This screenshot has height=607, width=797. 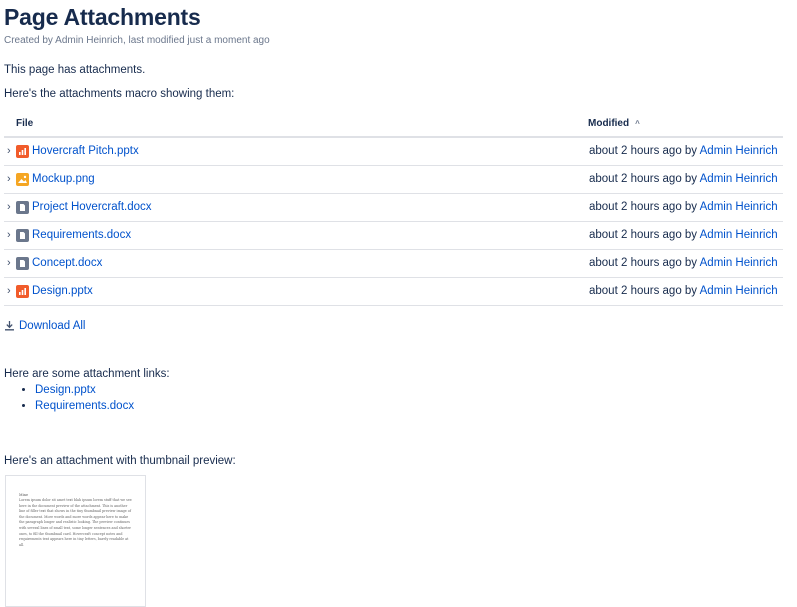 What do you see at coordinates (393, 123) in the screenshot?
I see `table-header: File Modified ^` at bounding box center [393, 123].